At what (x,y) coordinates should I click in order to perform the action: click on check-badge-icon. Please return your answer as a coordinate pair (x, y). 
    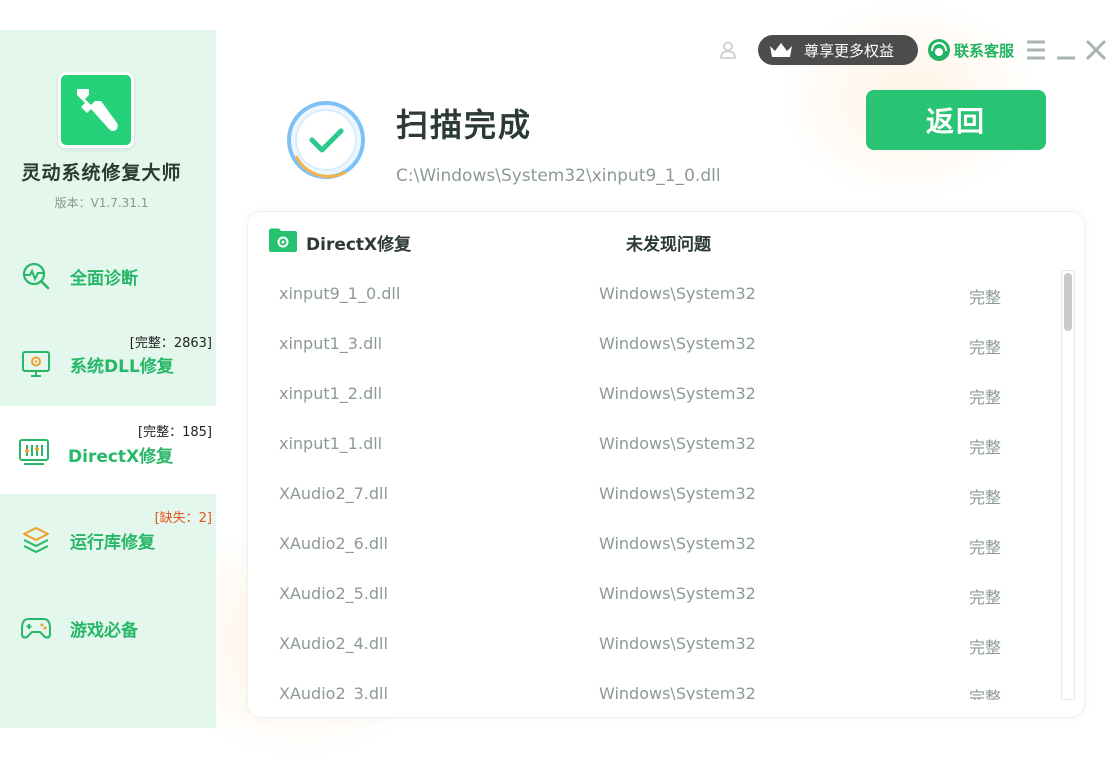
    Looking at the image, I should click on (326, 140).